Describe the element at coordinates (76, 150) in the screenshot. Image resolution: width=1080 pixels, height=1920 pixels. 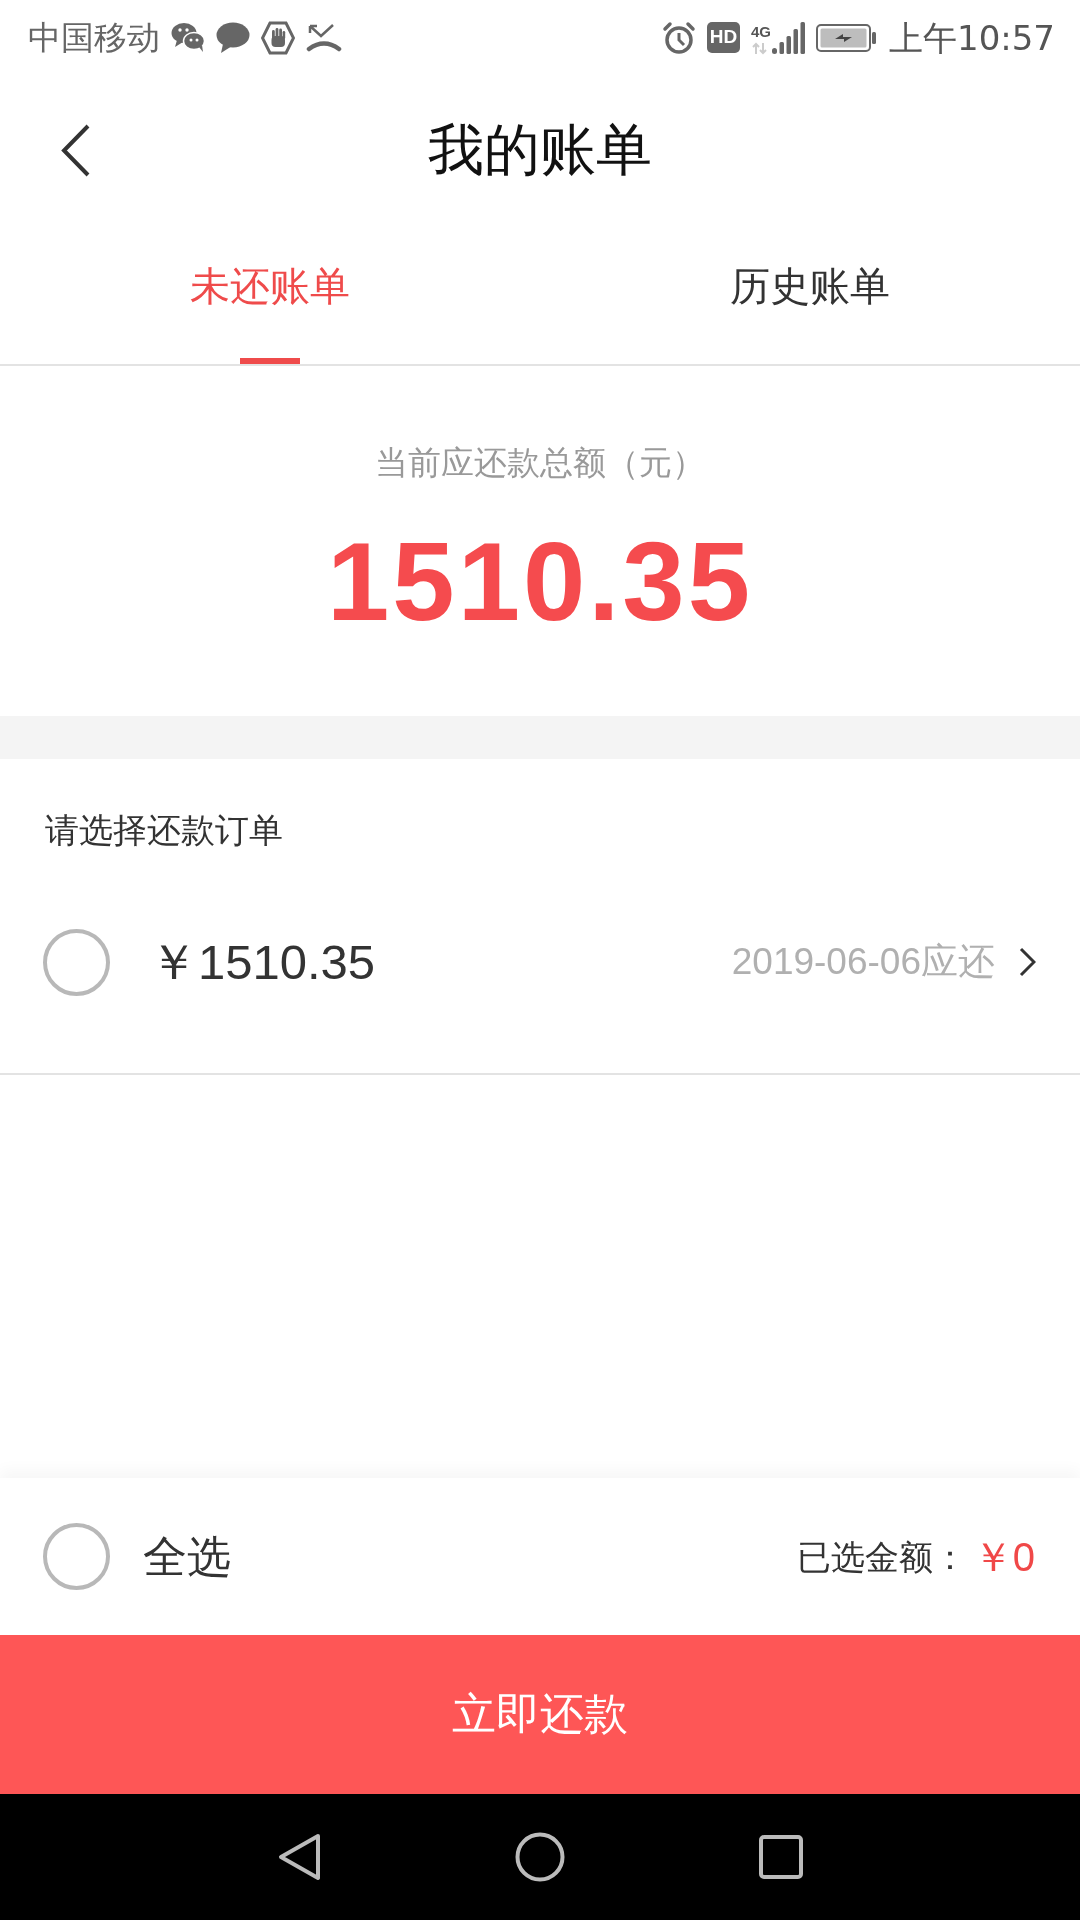
I see `back-icon` at that location.